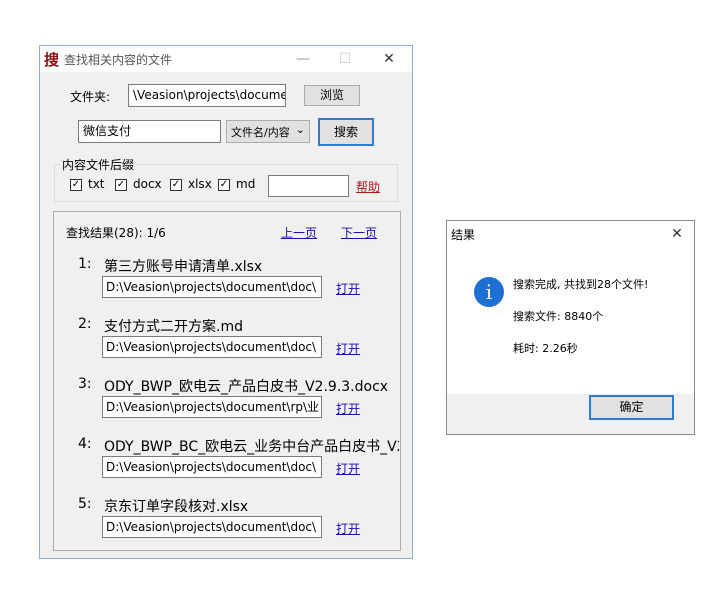 The image size is (726, 616). I want to click on checkbox-xlsx-label: xlsx, so click(200, 184).